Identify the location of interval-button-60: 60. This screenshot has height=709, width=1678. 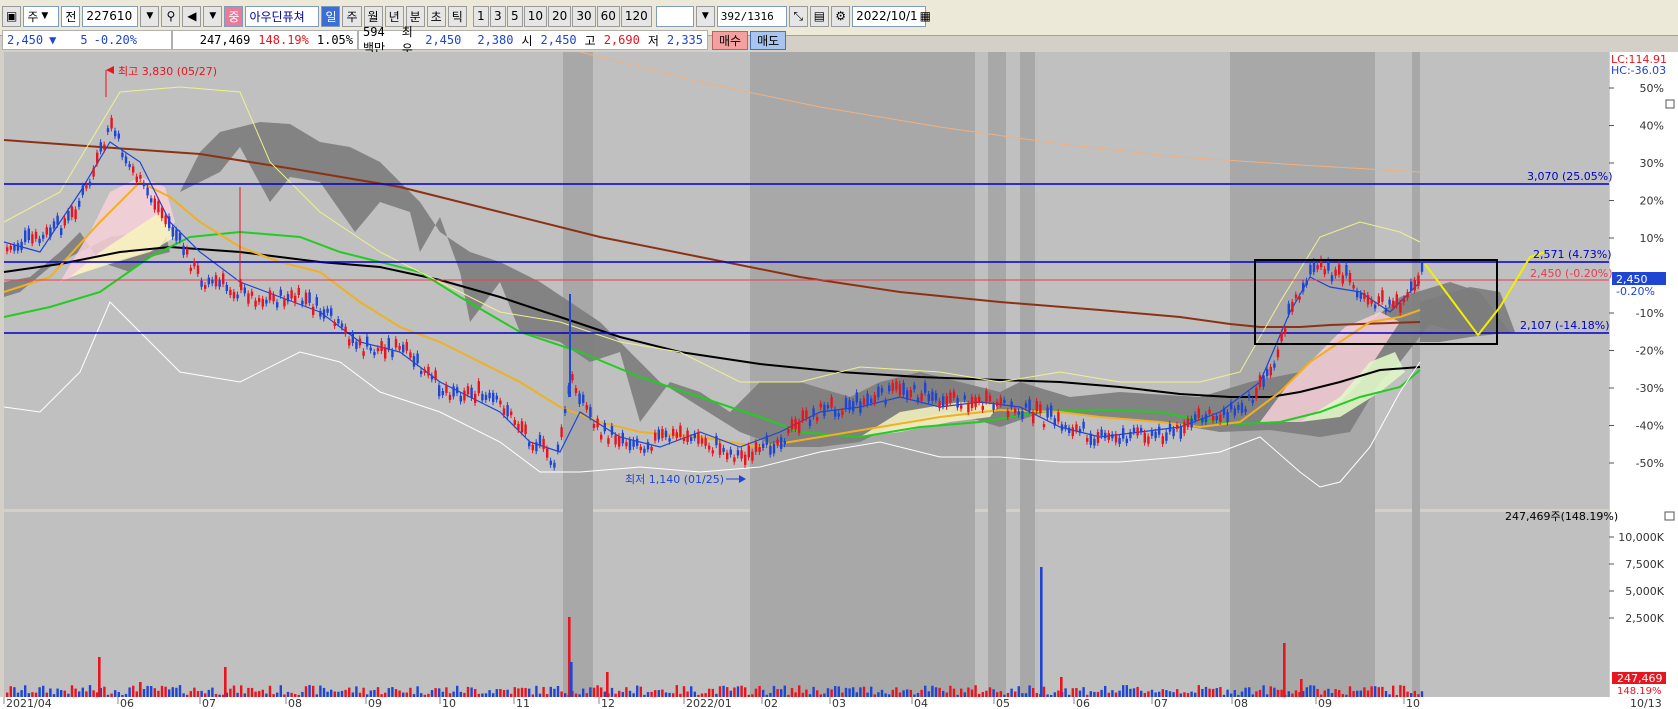
(608, 16).